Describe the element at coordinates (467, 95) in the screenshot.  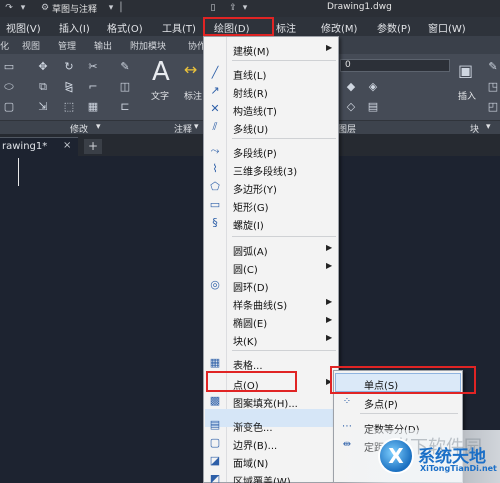
I see `insert-block-label: 插入` at that location.